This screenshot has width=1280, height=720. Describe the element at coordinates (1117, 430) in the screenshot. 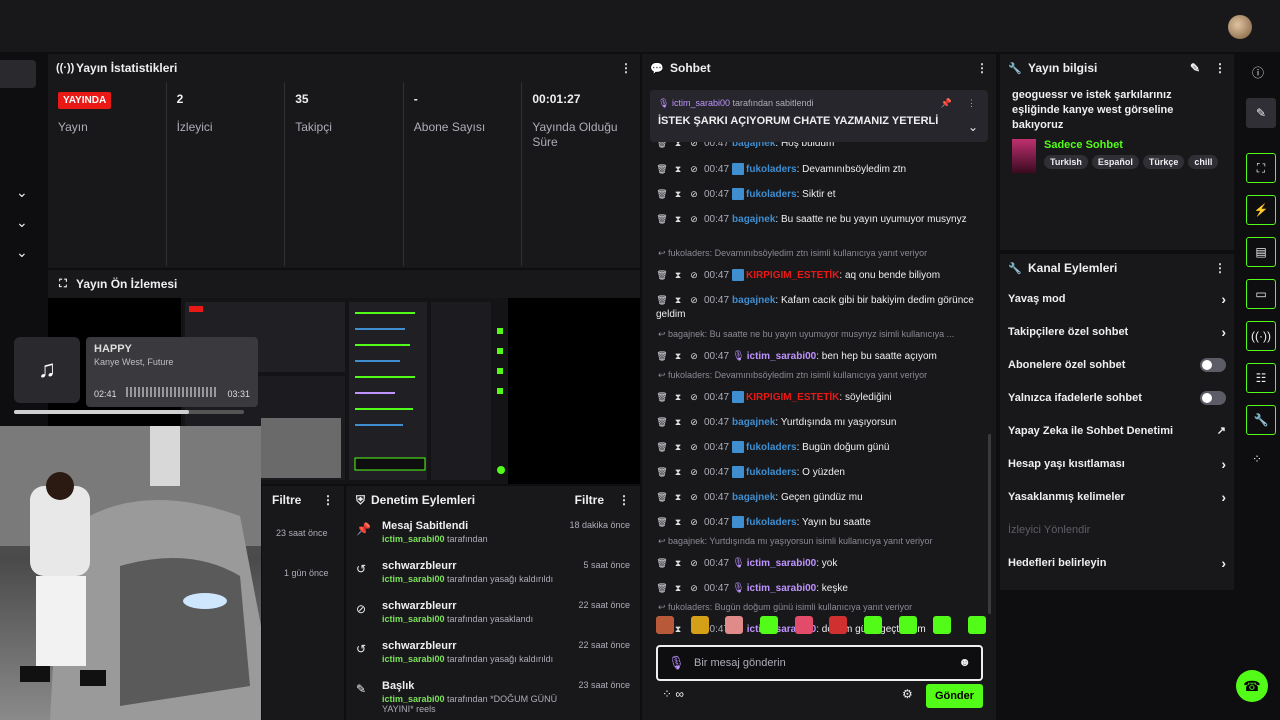

I see `channel-action: Yapay Zeka ile Sohbet Denetimi ↗` at that location.